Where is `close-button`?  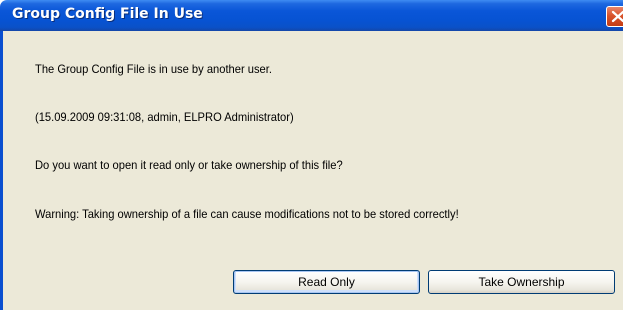 close-button is located at coordinates (614, 16).